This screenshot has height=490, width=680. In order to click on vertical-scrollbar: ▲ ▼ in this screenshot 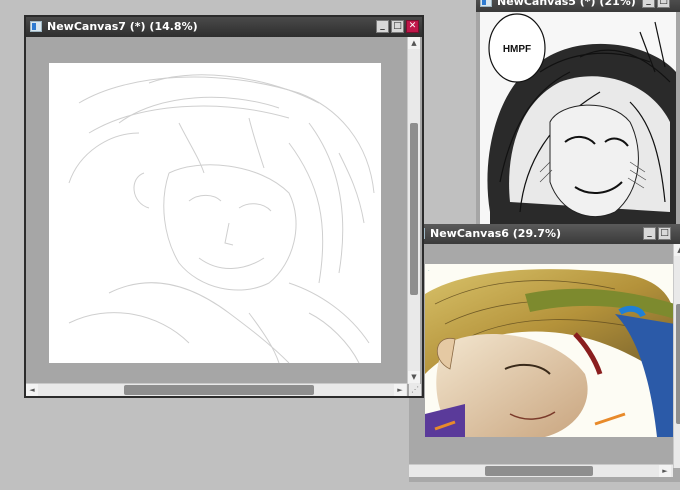, I will do `click(413, 210)`.